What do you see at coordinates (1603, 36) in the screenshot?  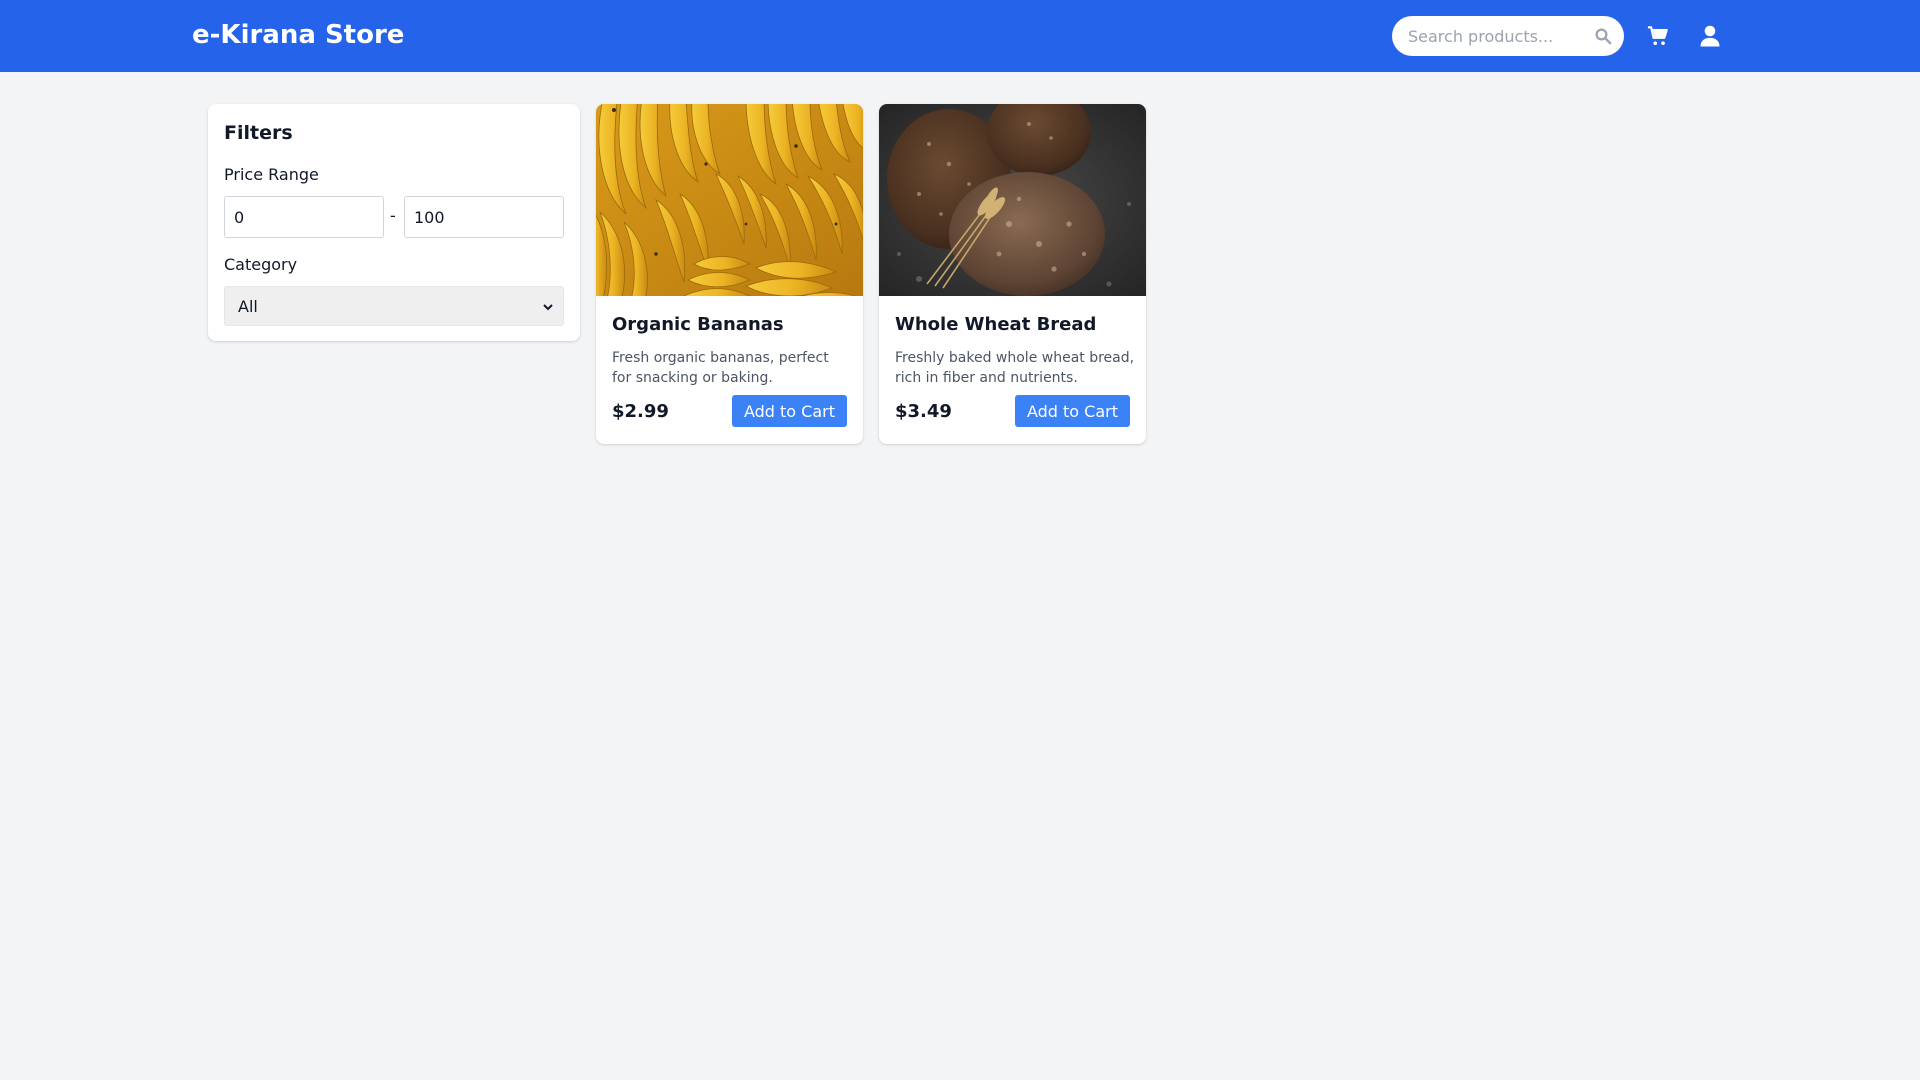 I see `search-icon` at bounding box center [1603, 36].